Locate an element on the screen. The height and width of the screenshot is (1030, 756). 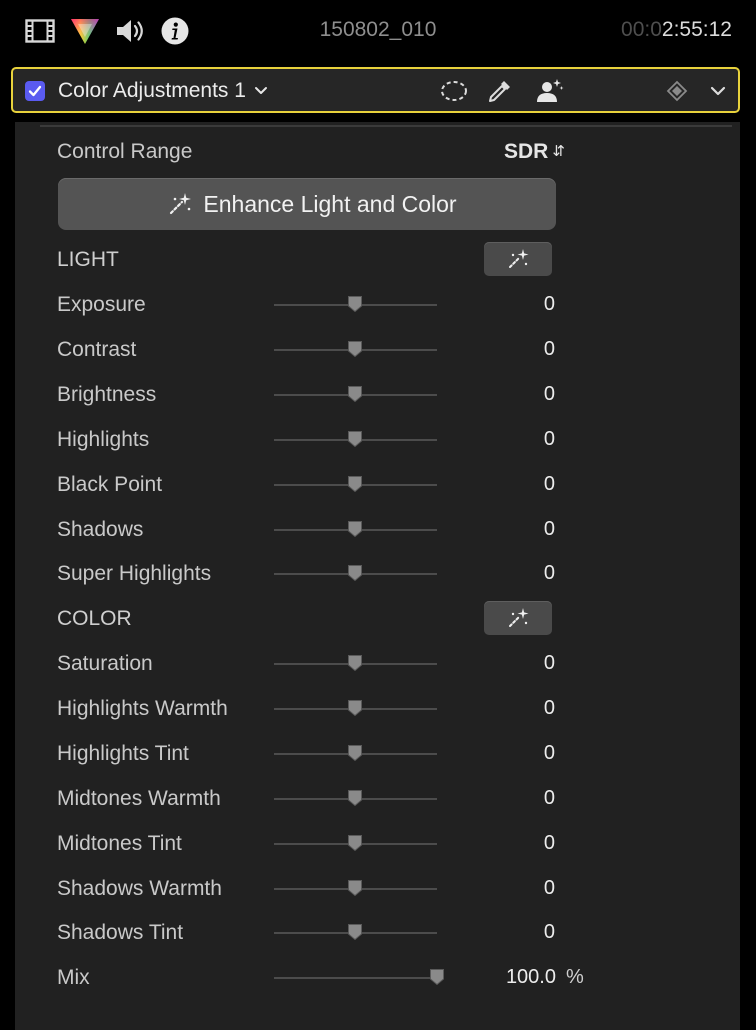
super-highlights-value: 0 is located at coordinates (515, 573).